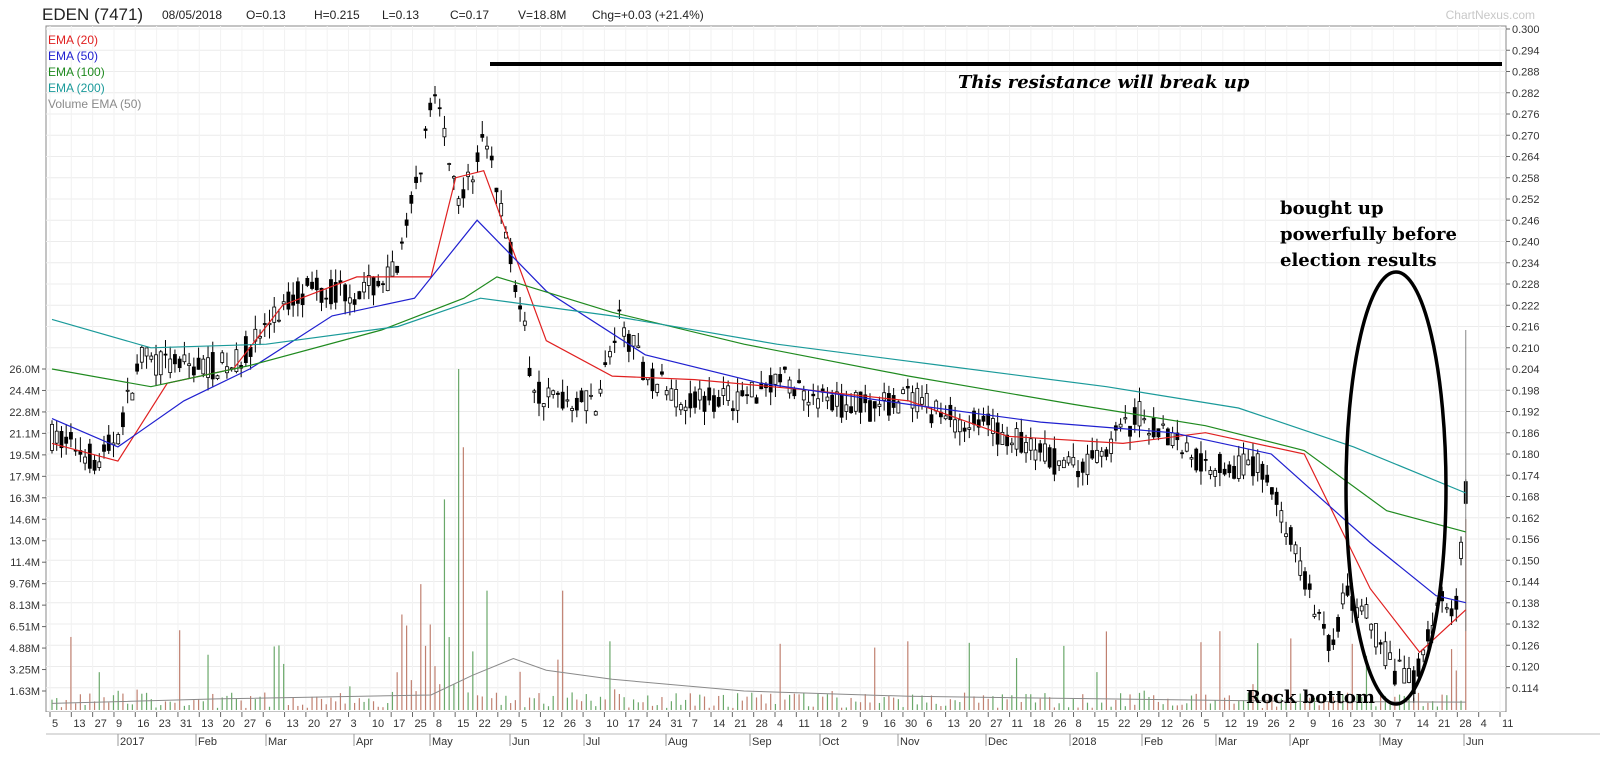 This screenshot has height=762, width=1600. I want to click on month-label: Mar, so click(277, 742).